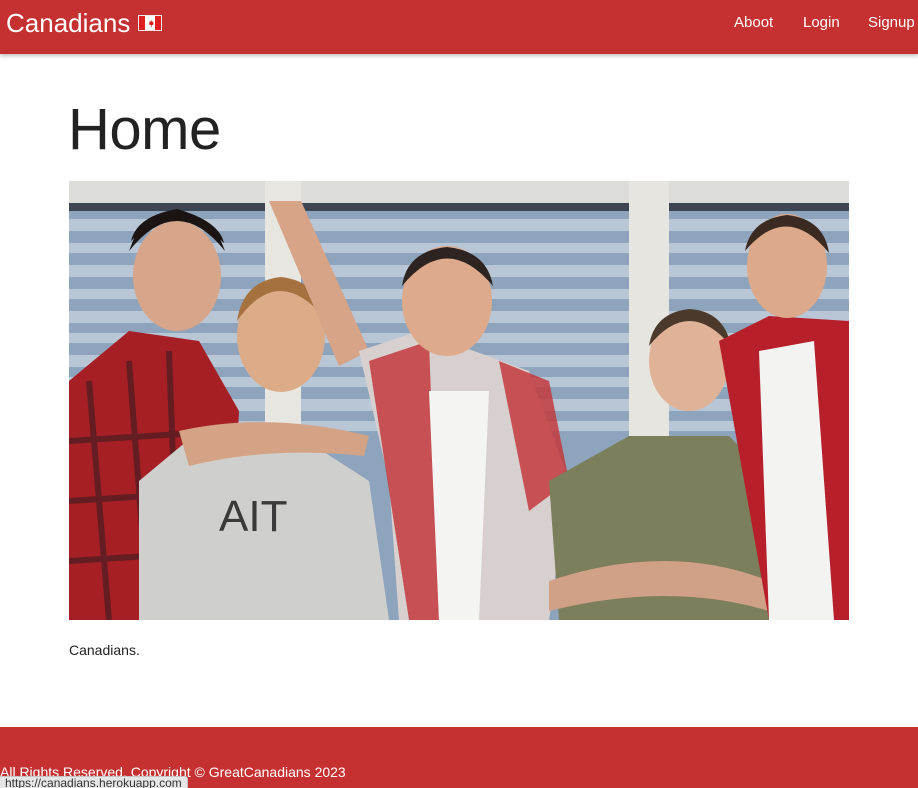 This screenshot has width=918, height=788. Describe the element at coordinates (253, 516) in the screenshot. I see `svg-text: AIT` at that location.